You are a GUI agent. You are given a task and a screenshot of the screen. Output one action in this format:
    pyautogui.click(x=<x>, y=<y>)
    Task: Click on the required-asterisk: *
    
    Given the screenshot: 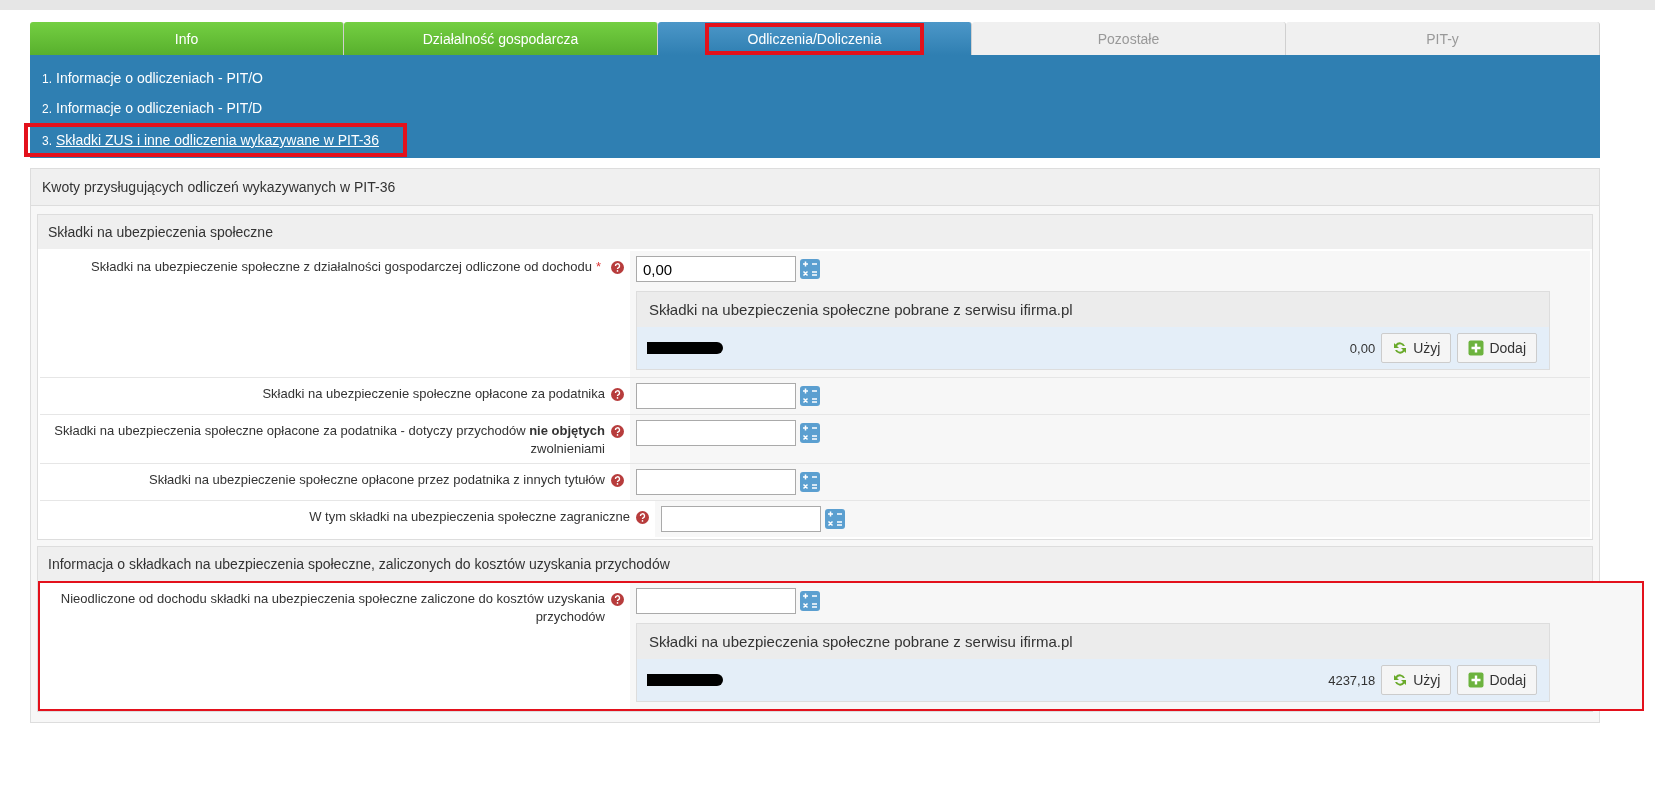 What is the action you would take?
    pyautogui.click(x=598, y=267)
    